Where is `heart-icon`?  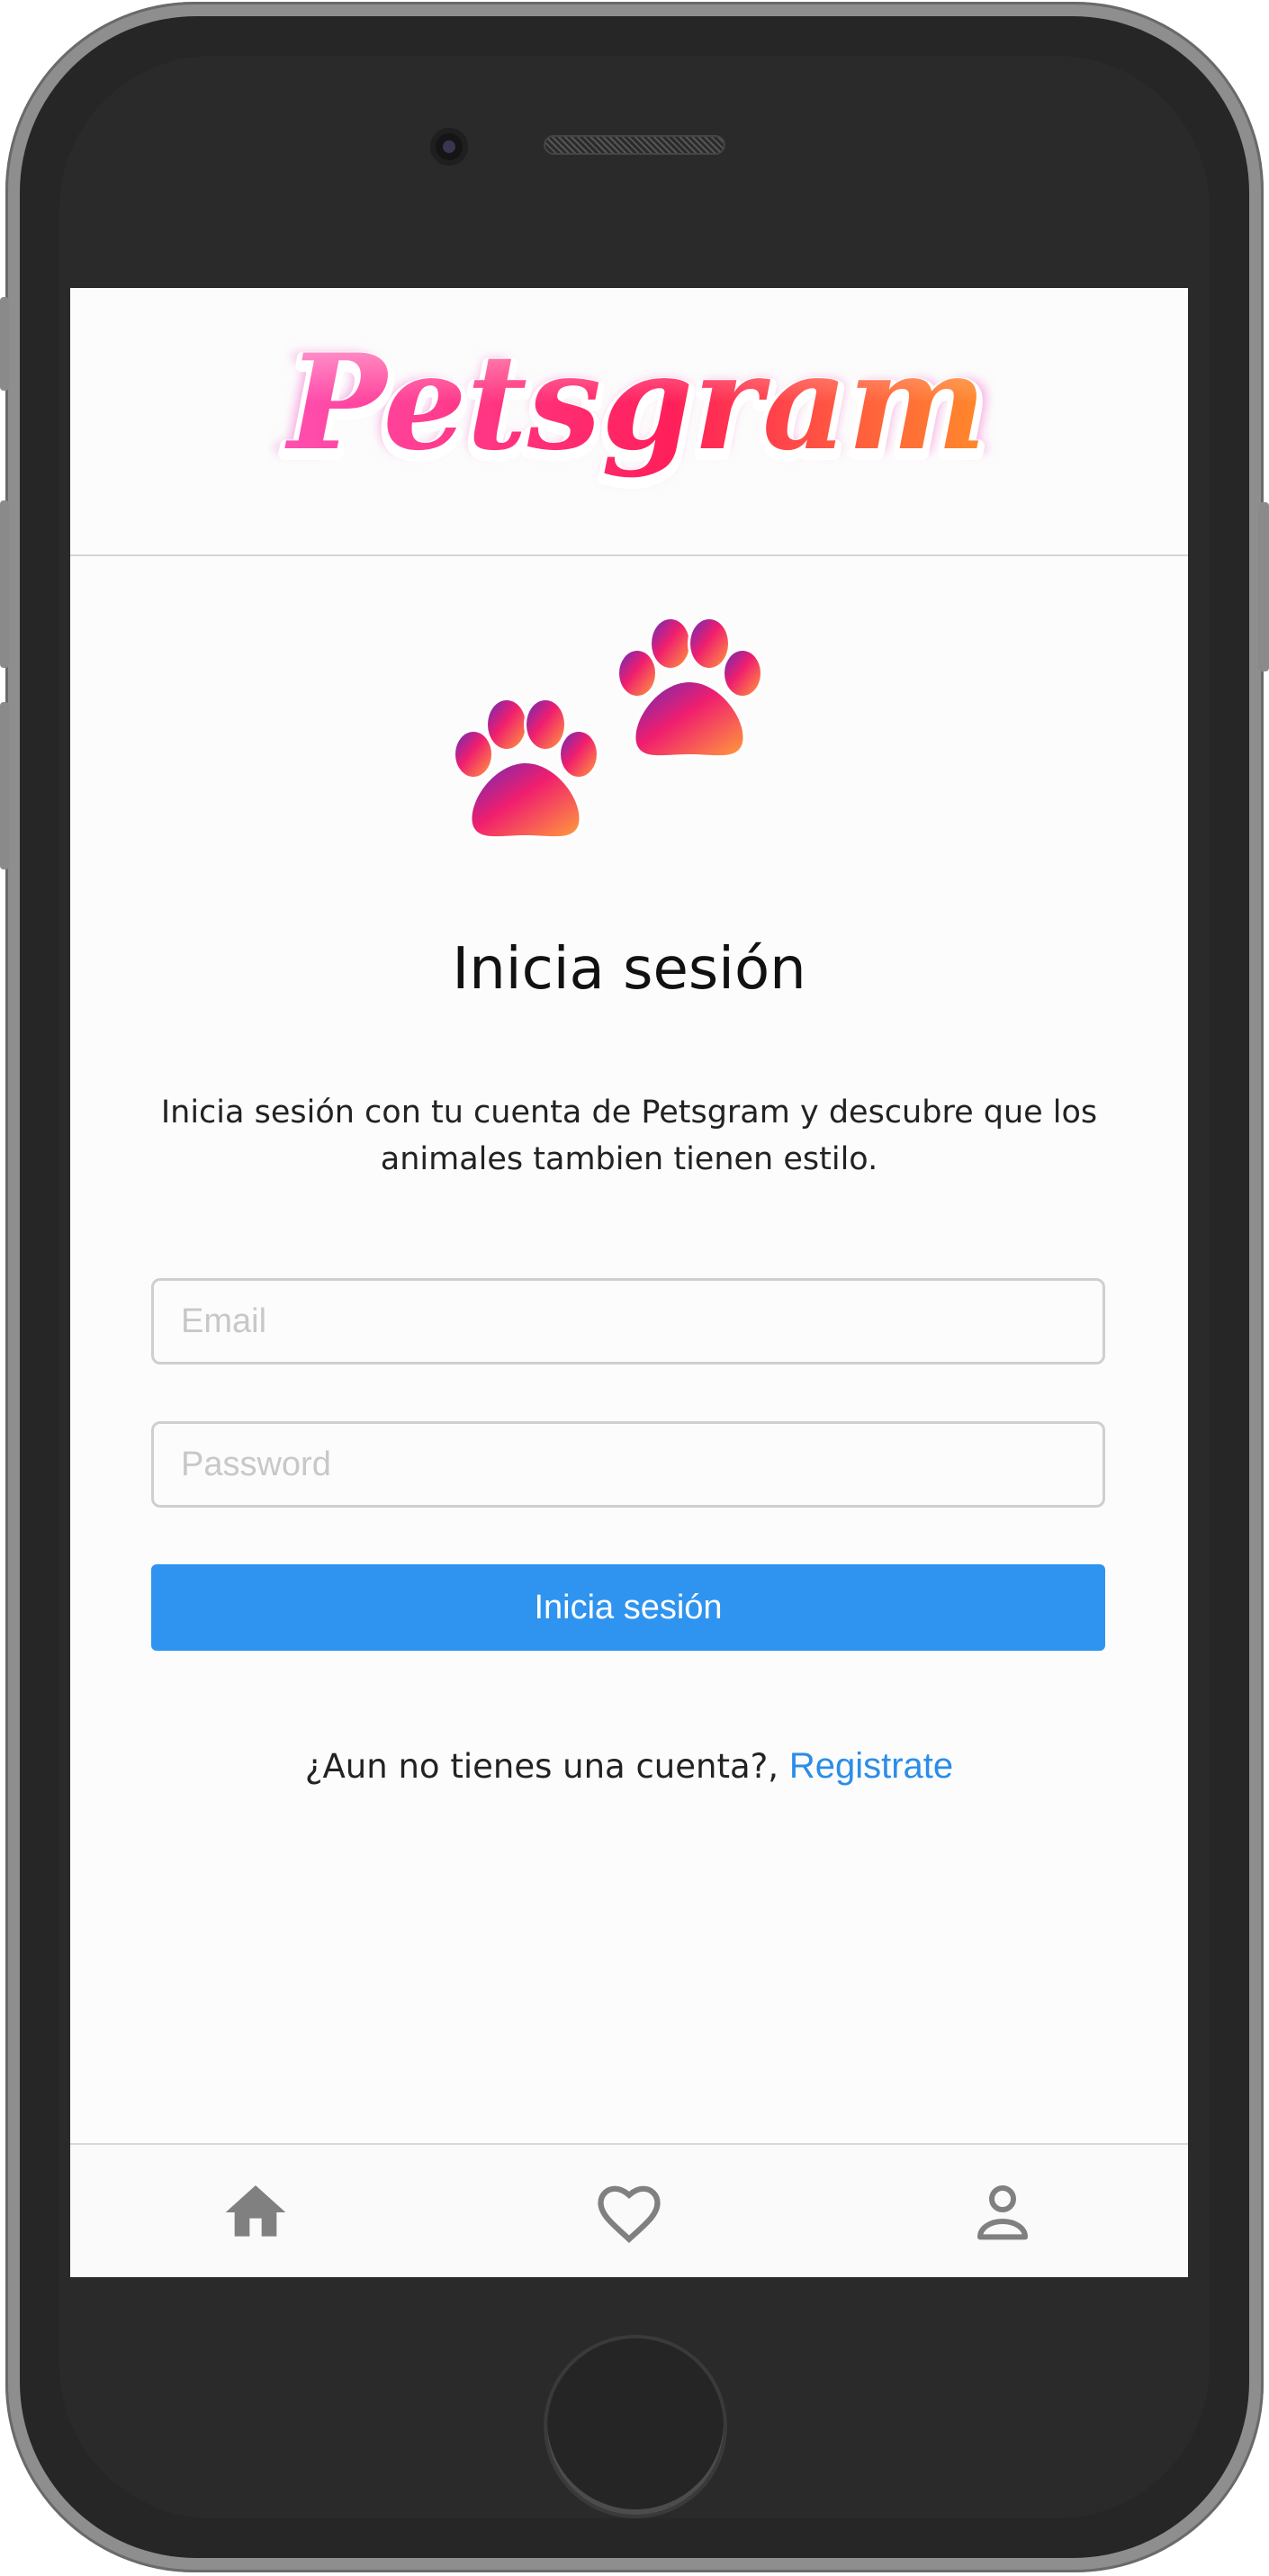 heart-icon is located at coordinates (629, 2214).